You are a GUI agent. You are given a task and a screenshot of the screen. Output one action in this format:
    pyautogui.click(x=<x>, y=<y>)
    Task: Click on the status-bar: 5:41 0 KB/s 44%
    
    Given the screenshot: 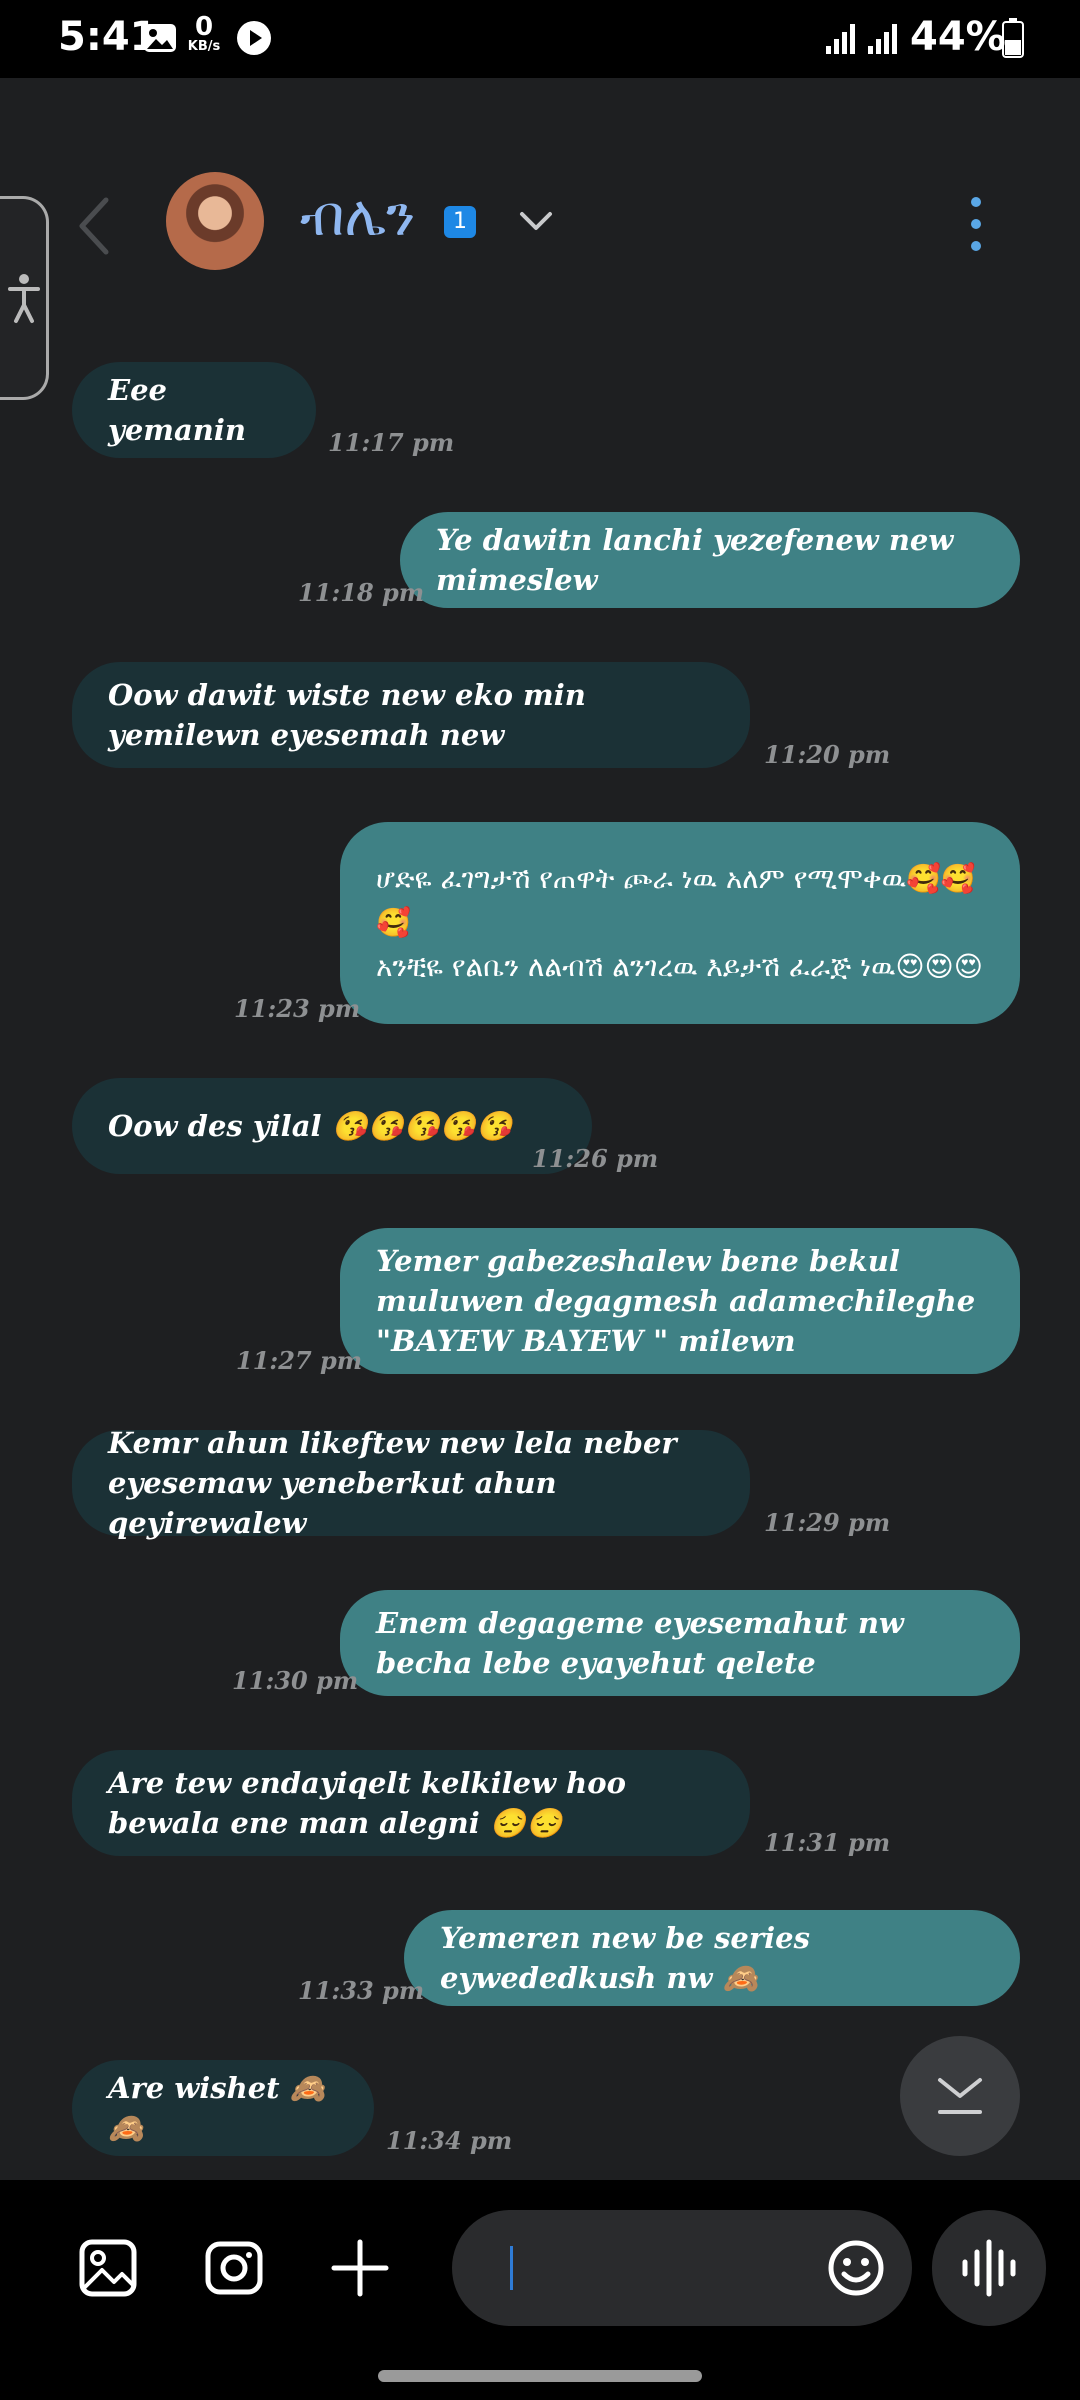 What is the action you would take?
    pyautogui.click(x=540, y=39)
    